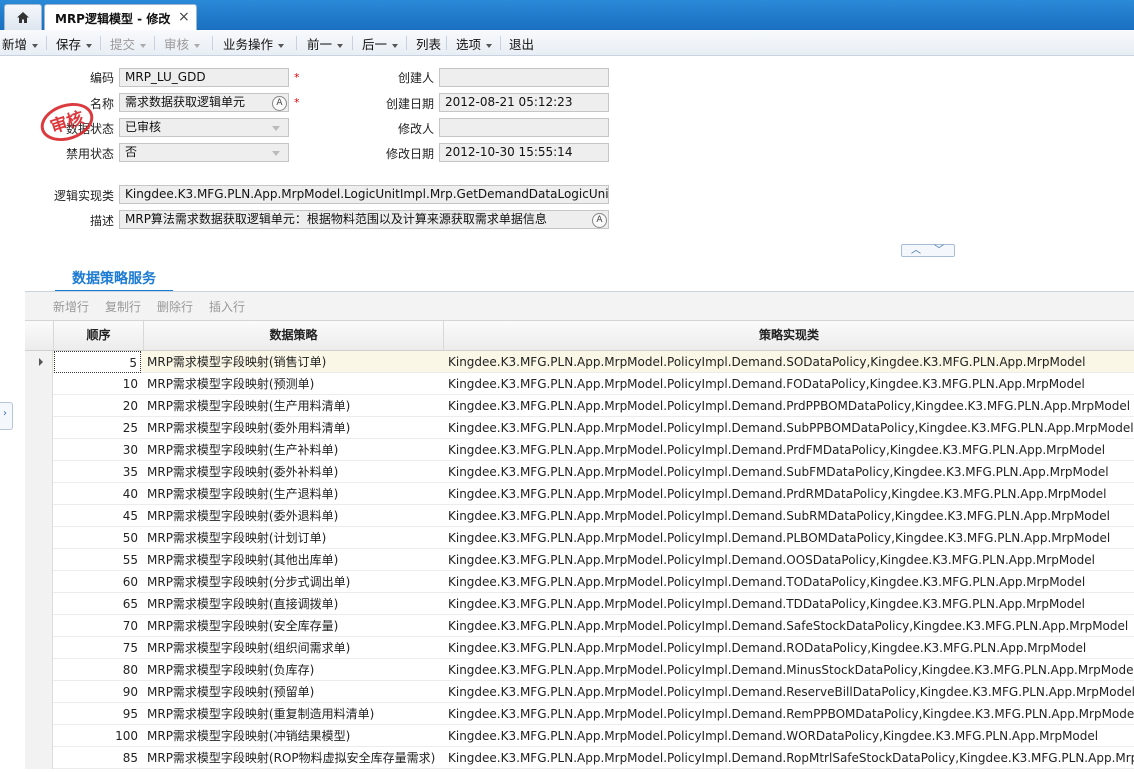  What do you see at coordinates (97, 538) in the screenshot?
I see `seq-cell: 50` at bounding box center [97, 538].